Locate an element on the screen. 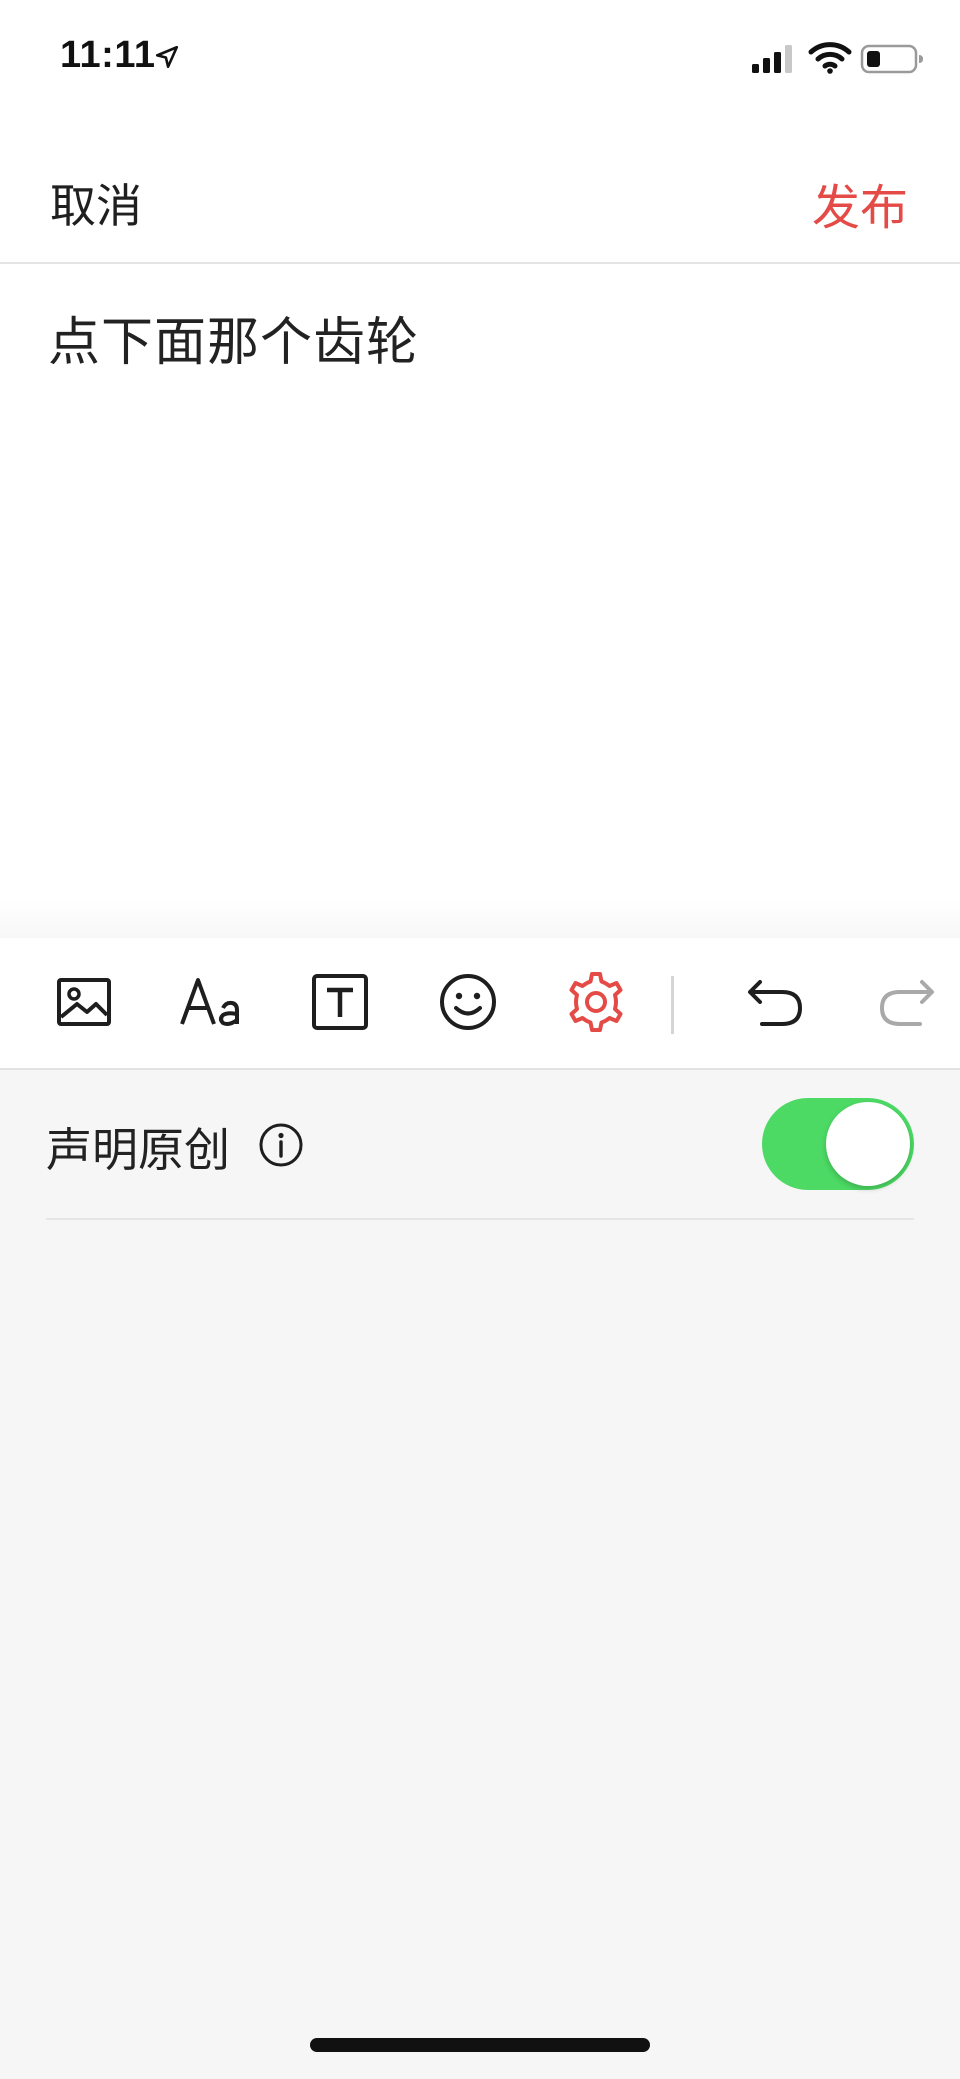 The height and width of the screenshot is (2079, 960). cellular-signal-icon is located at coordinates (772, 59).